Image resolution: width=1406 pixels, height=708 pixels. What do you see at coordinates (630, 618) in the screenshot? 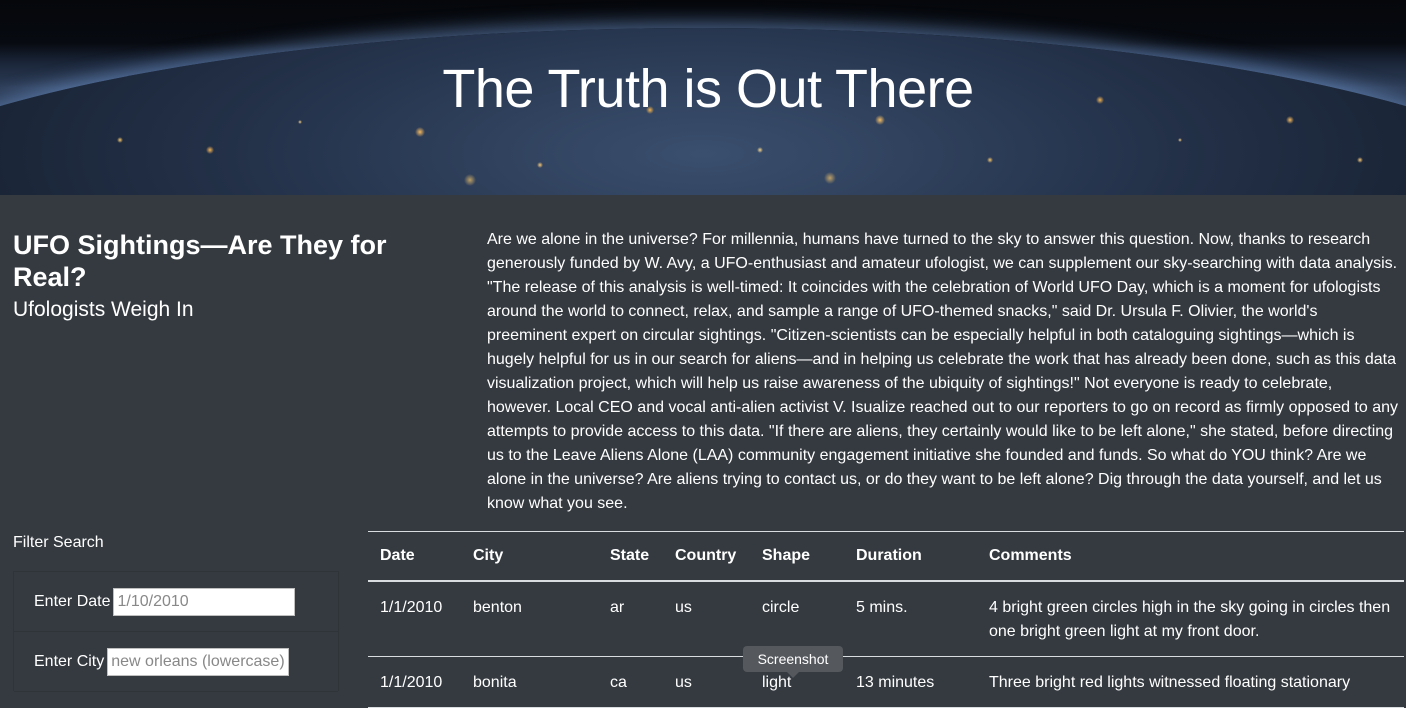
I see `cell-state: ar` at bounding box center [630, 618].